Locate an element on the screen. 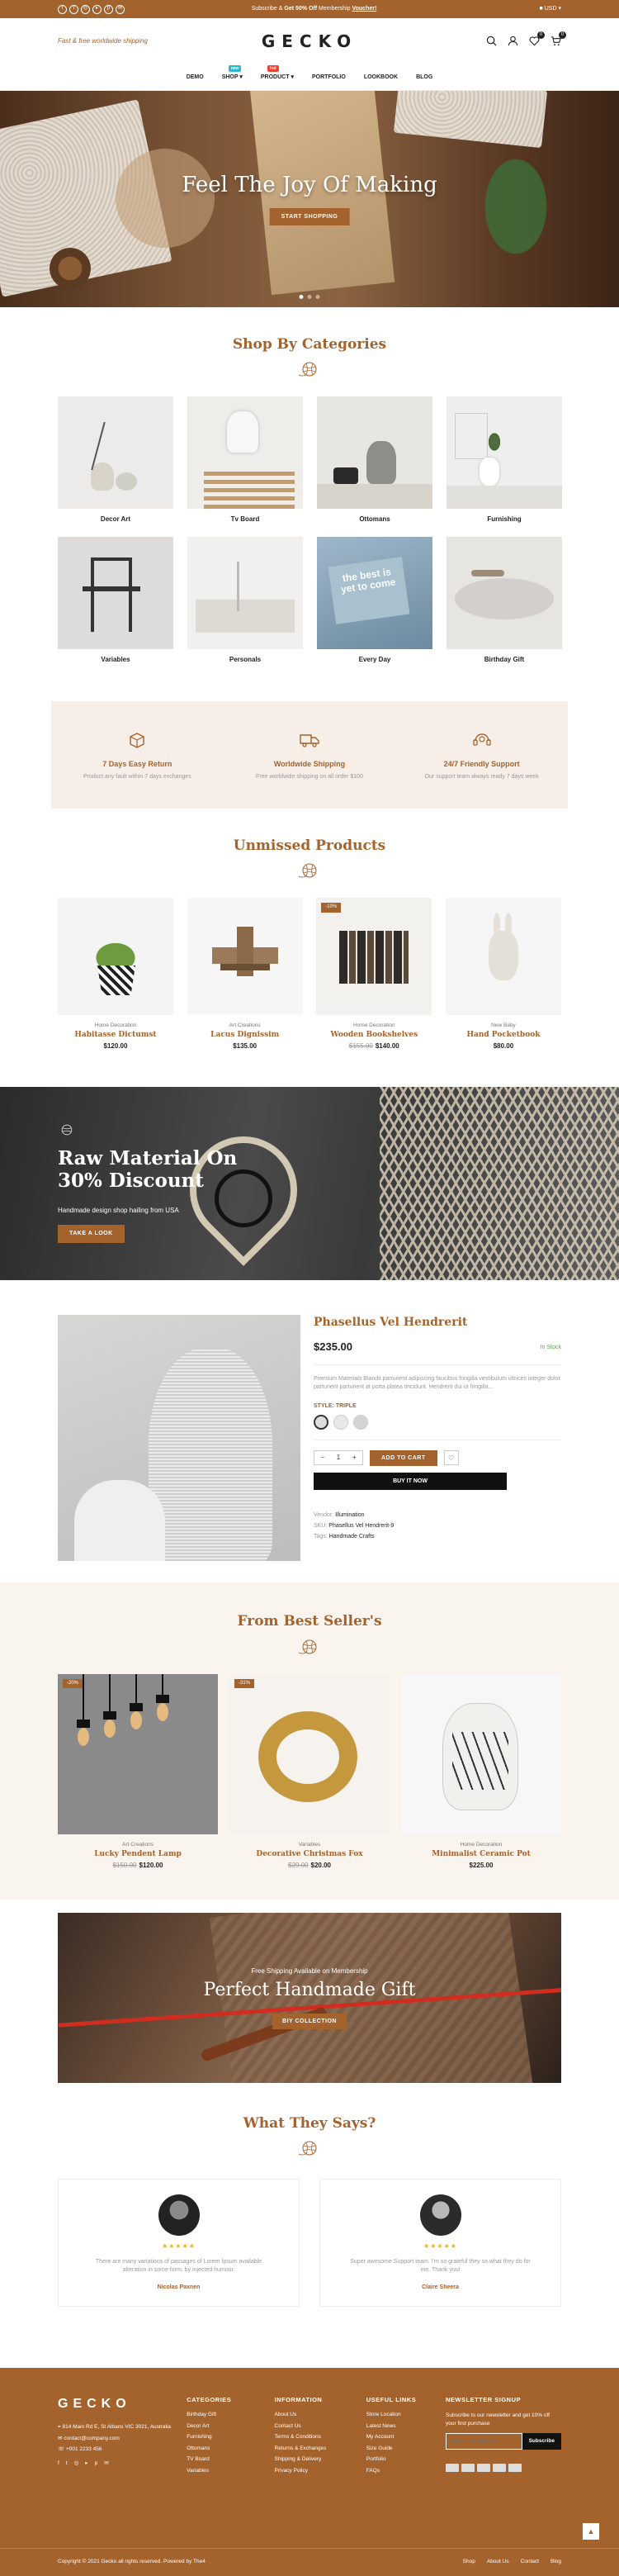 Image resolution: width=619 pixels, height=2576 pixels. category-every-day: the best is yet to come Every Day is located at coordinates (374, 600).